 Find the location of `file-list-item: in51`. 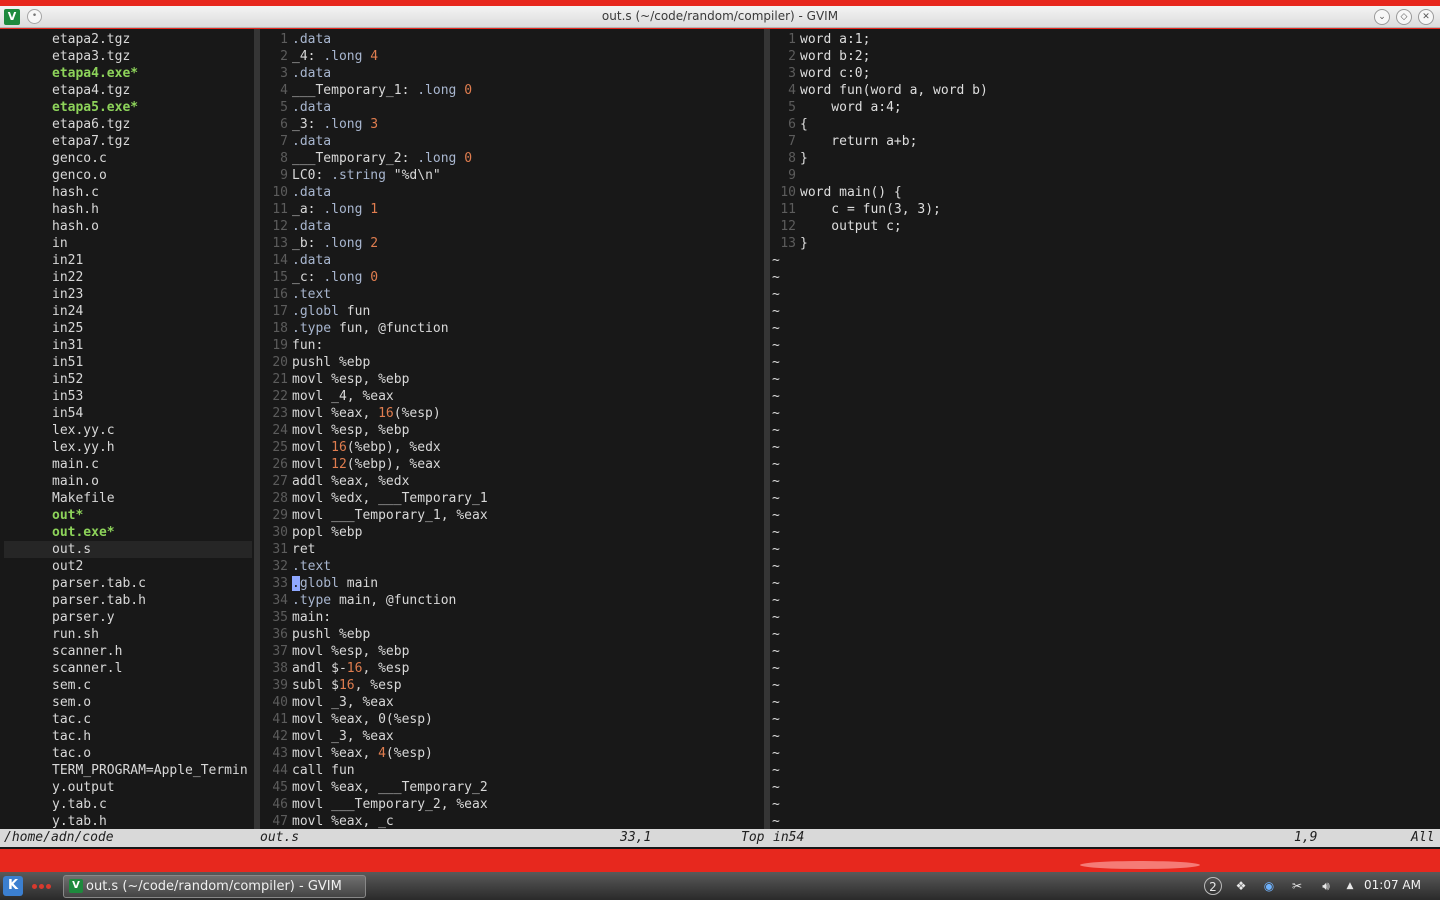

file-list-item: in51 is located at coordinates (128, 362).